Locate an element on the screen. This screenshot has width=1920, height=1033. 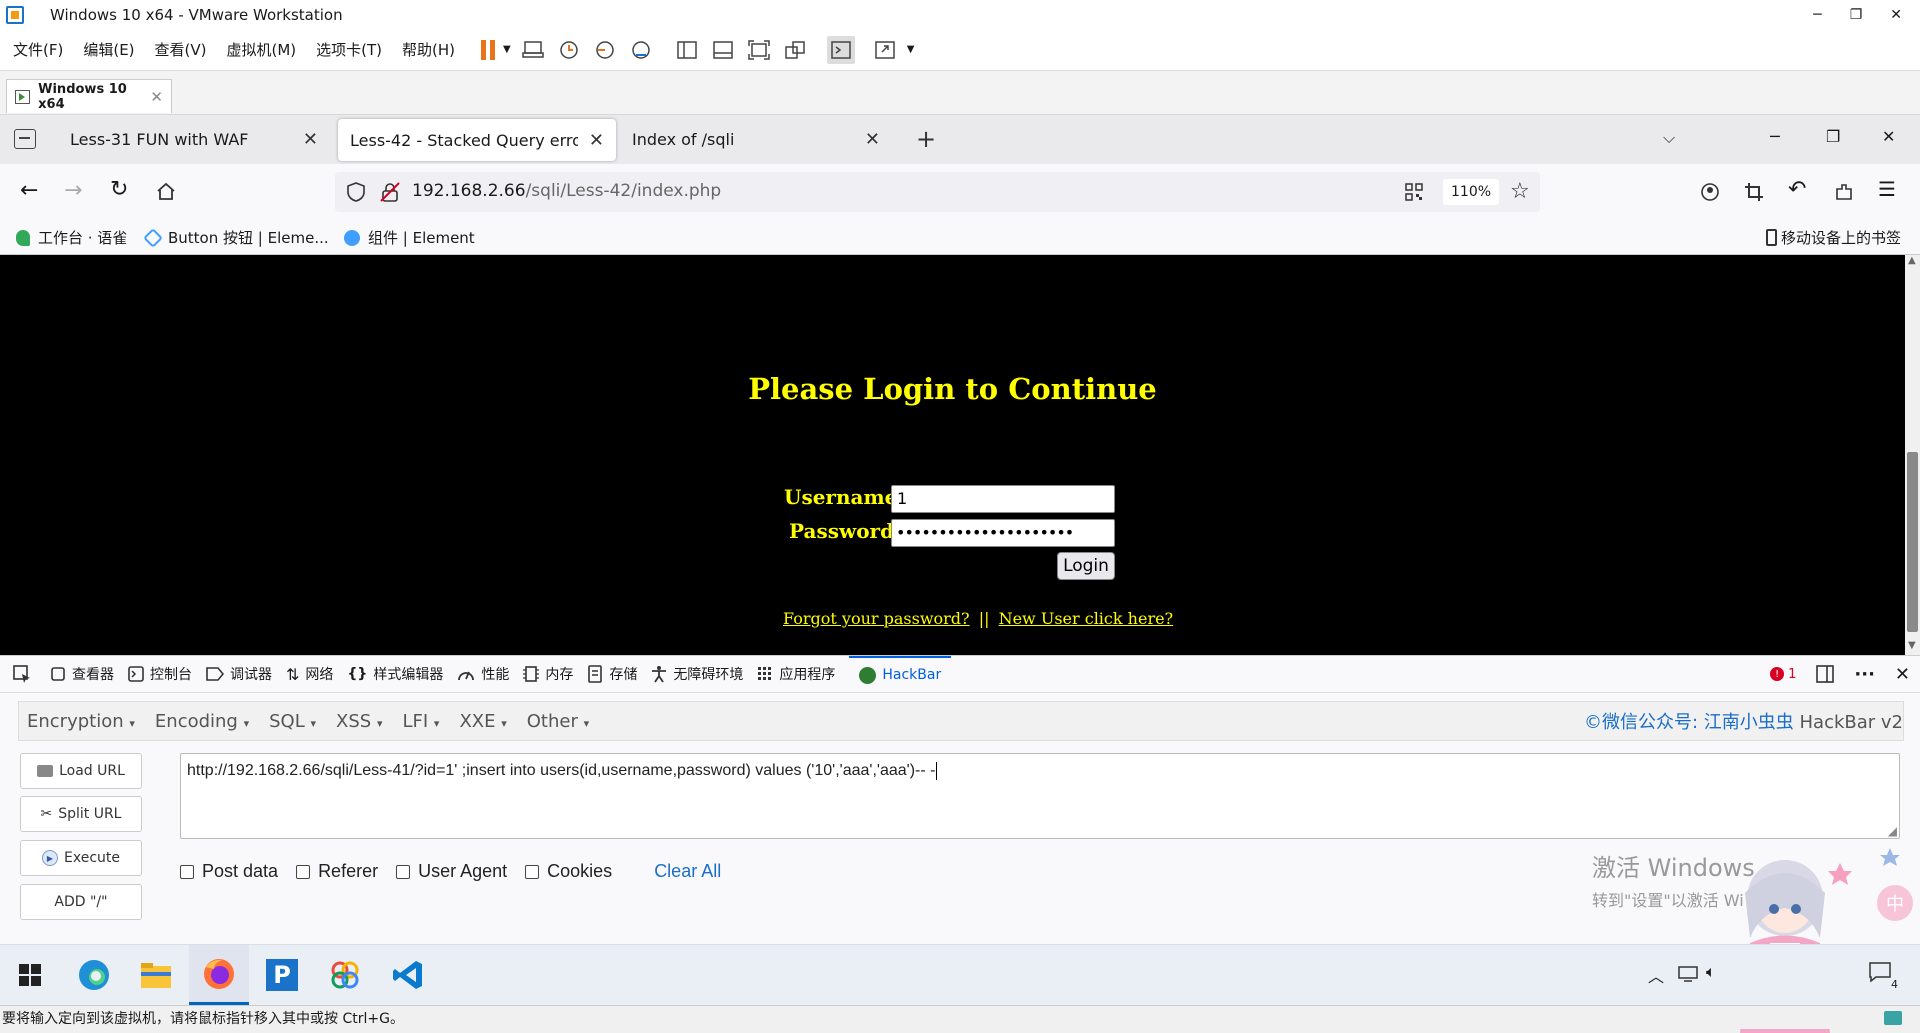
page-scrollbar: ▲ ▼ is located at coordinates (1912, 455).